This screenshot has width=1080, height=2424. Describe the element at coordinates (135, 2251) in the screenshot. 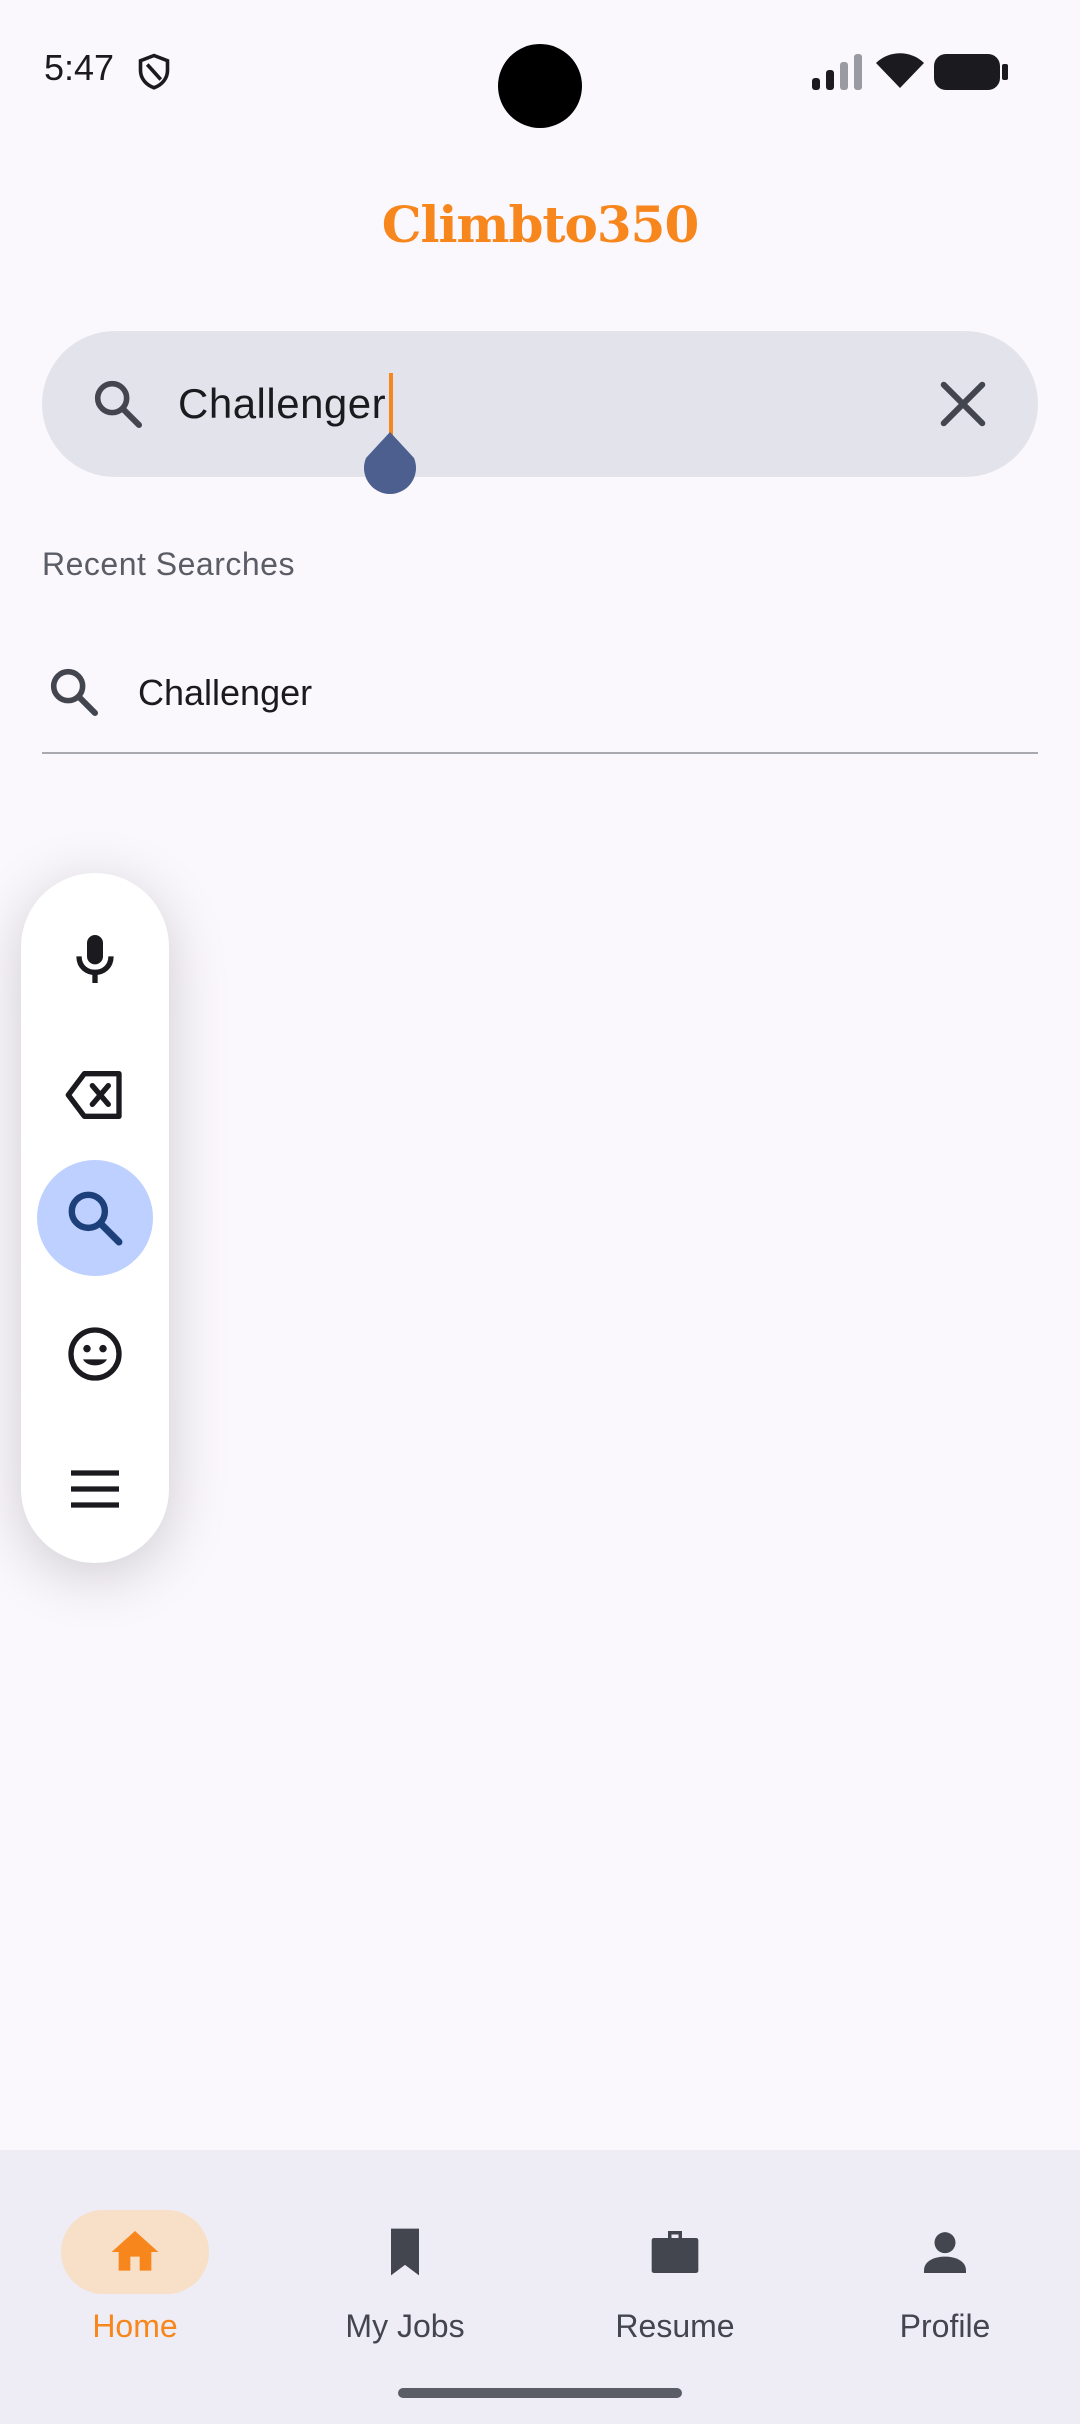

I see `home-icon` at that location.